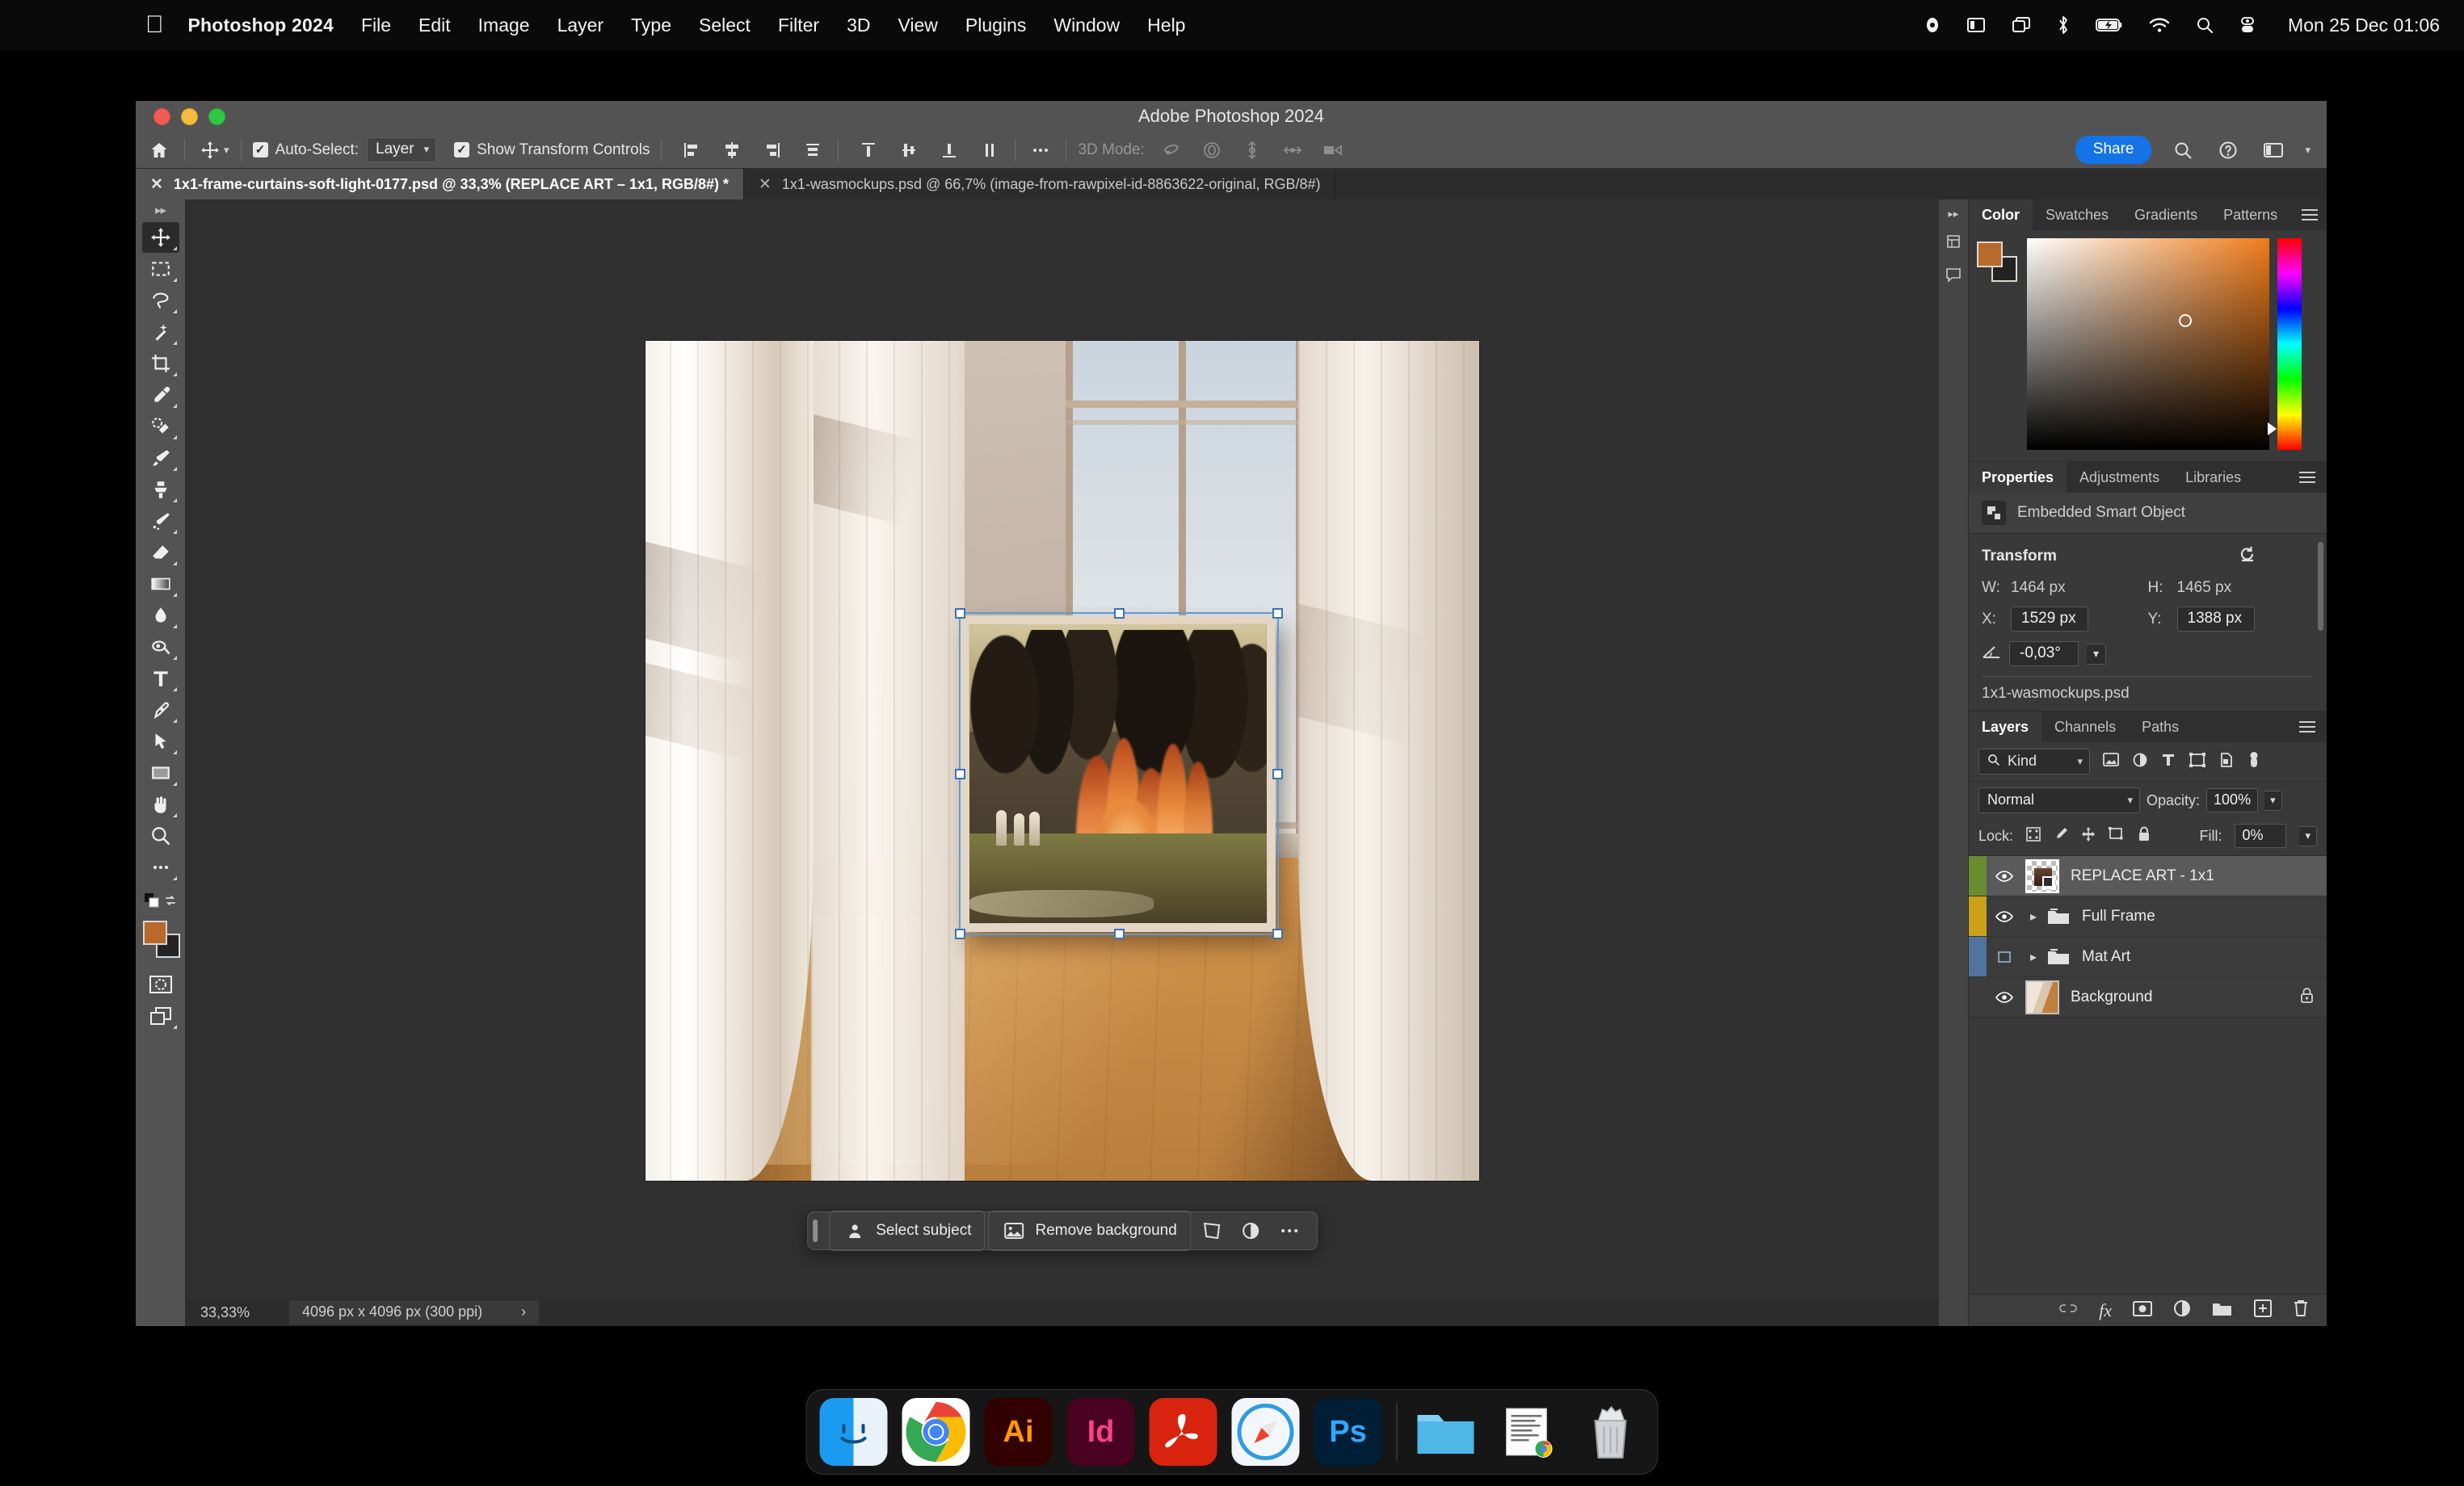  What do you see at coordinates (2142, 876) in the screenshot?
I see `layer-name: REPLACE ART - 1x1` at bounding box center [2142, 876].